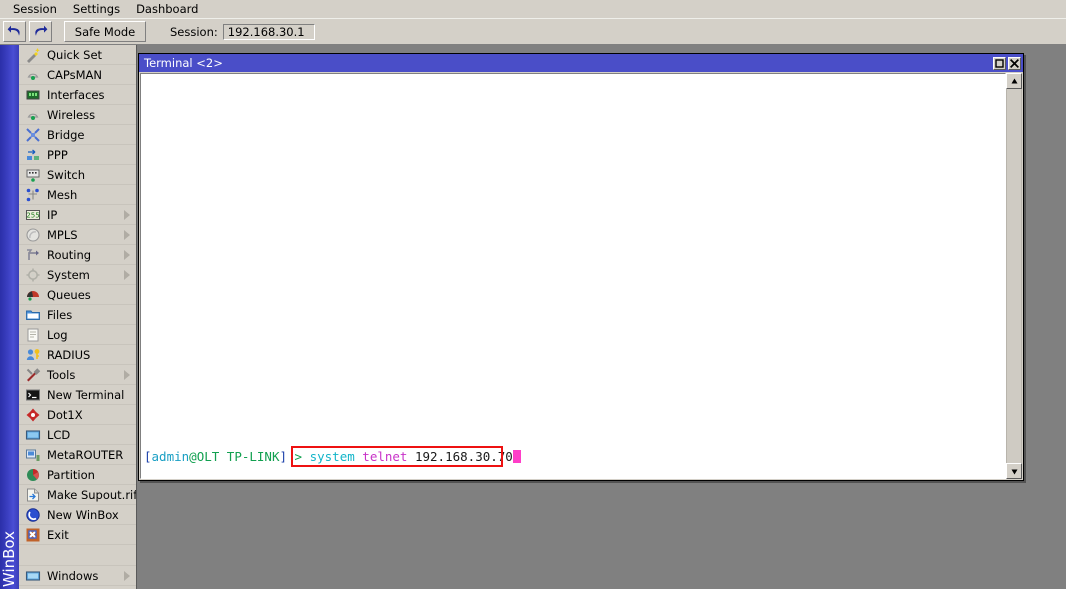  I want to click on sidebar-item-ppp: PPP, so click(77, 155).